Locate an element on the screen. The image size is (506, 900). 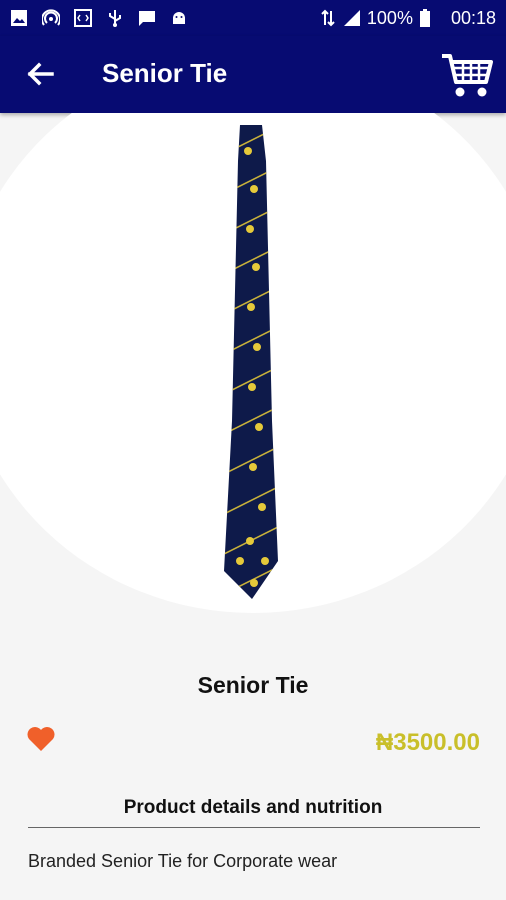
product-price: ₦3500.00 is located at coordinates (427, 742).